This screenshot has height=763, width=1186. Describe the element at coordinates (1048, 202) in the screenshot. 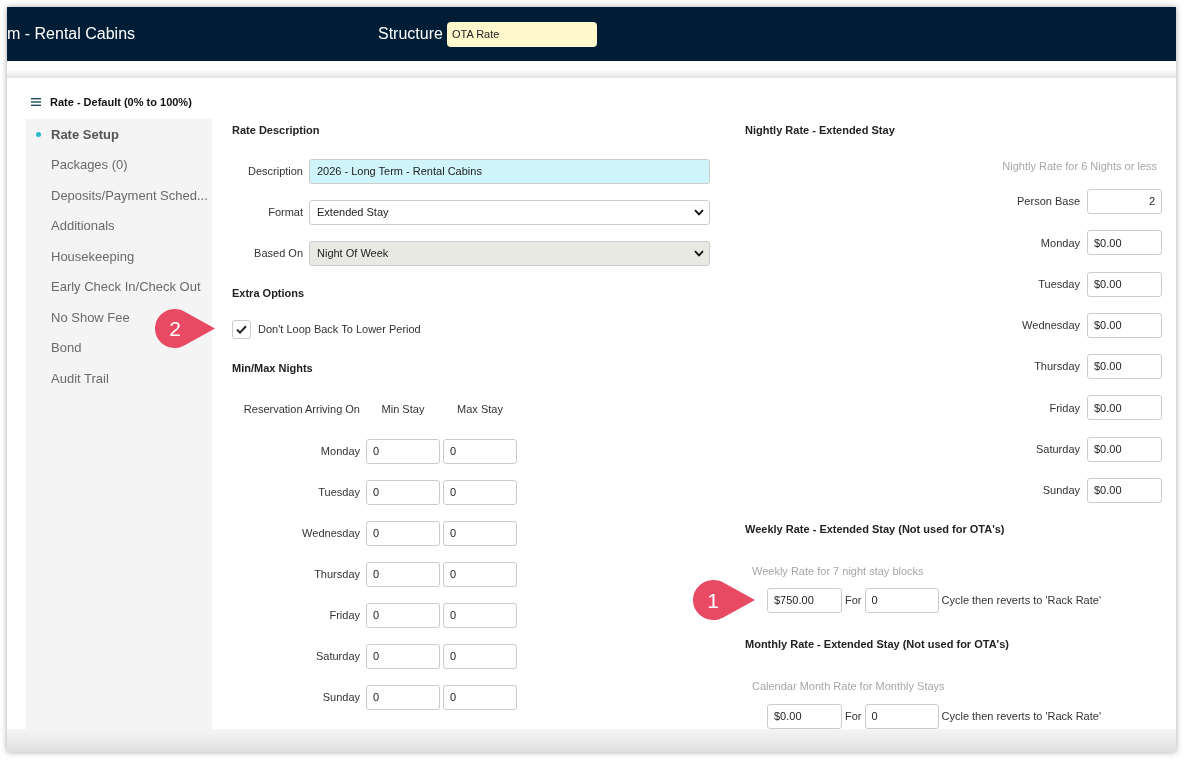

I see `field-label: Person Base` at that location.